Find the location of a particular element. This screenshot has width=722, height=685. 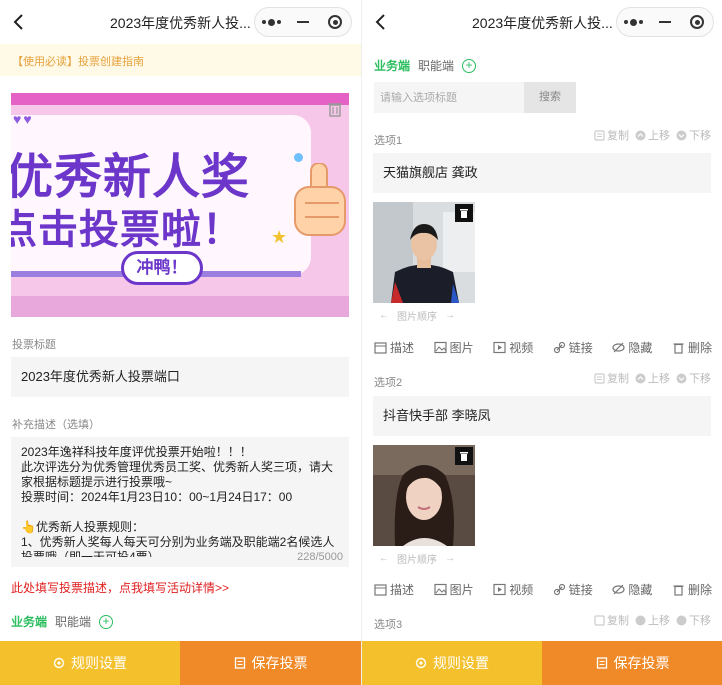

activity-detail-link: 此处填写投票描述，点我填写活动详情>> is located at coordinates (120, 587).